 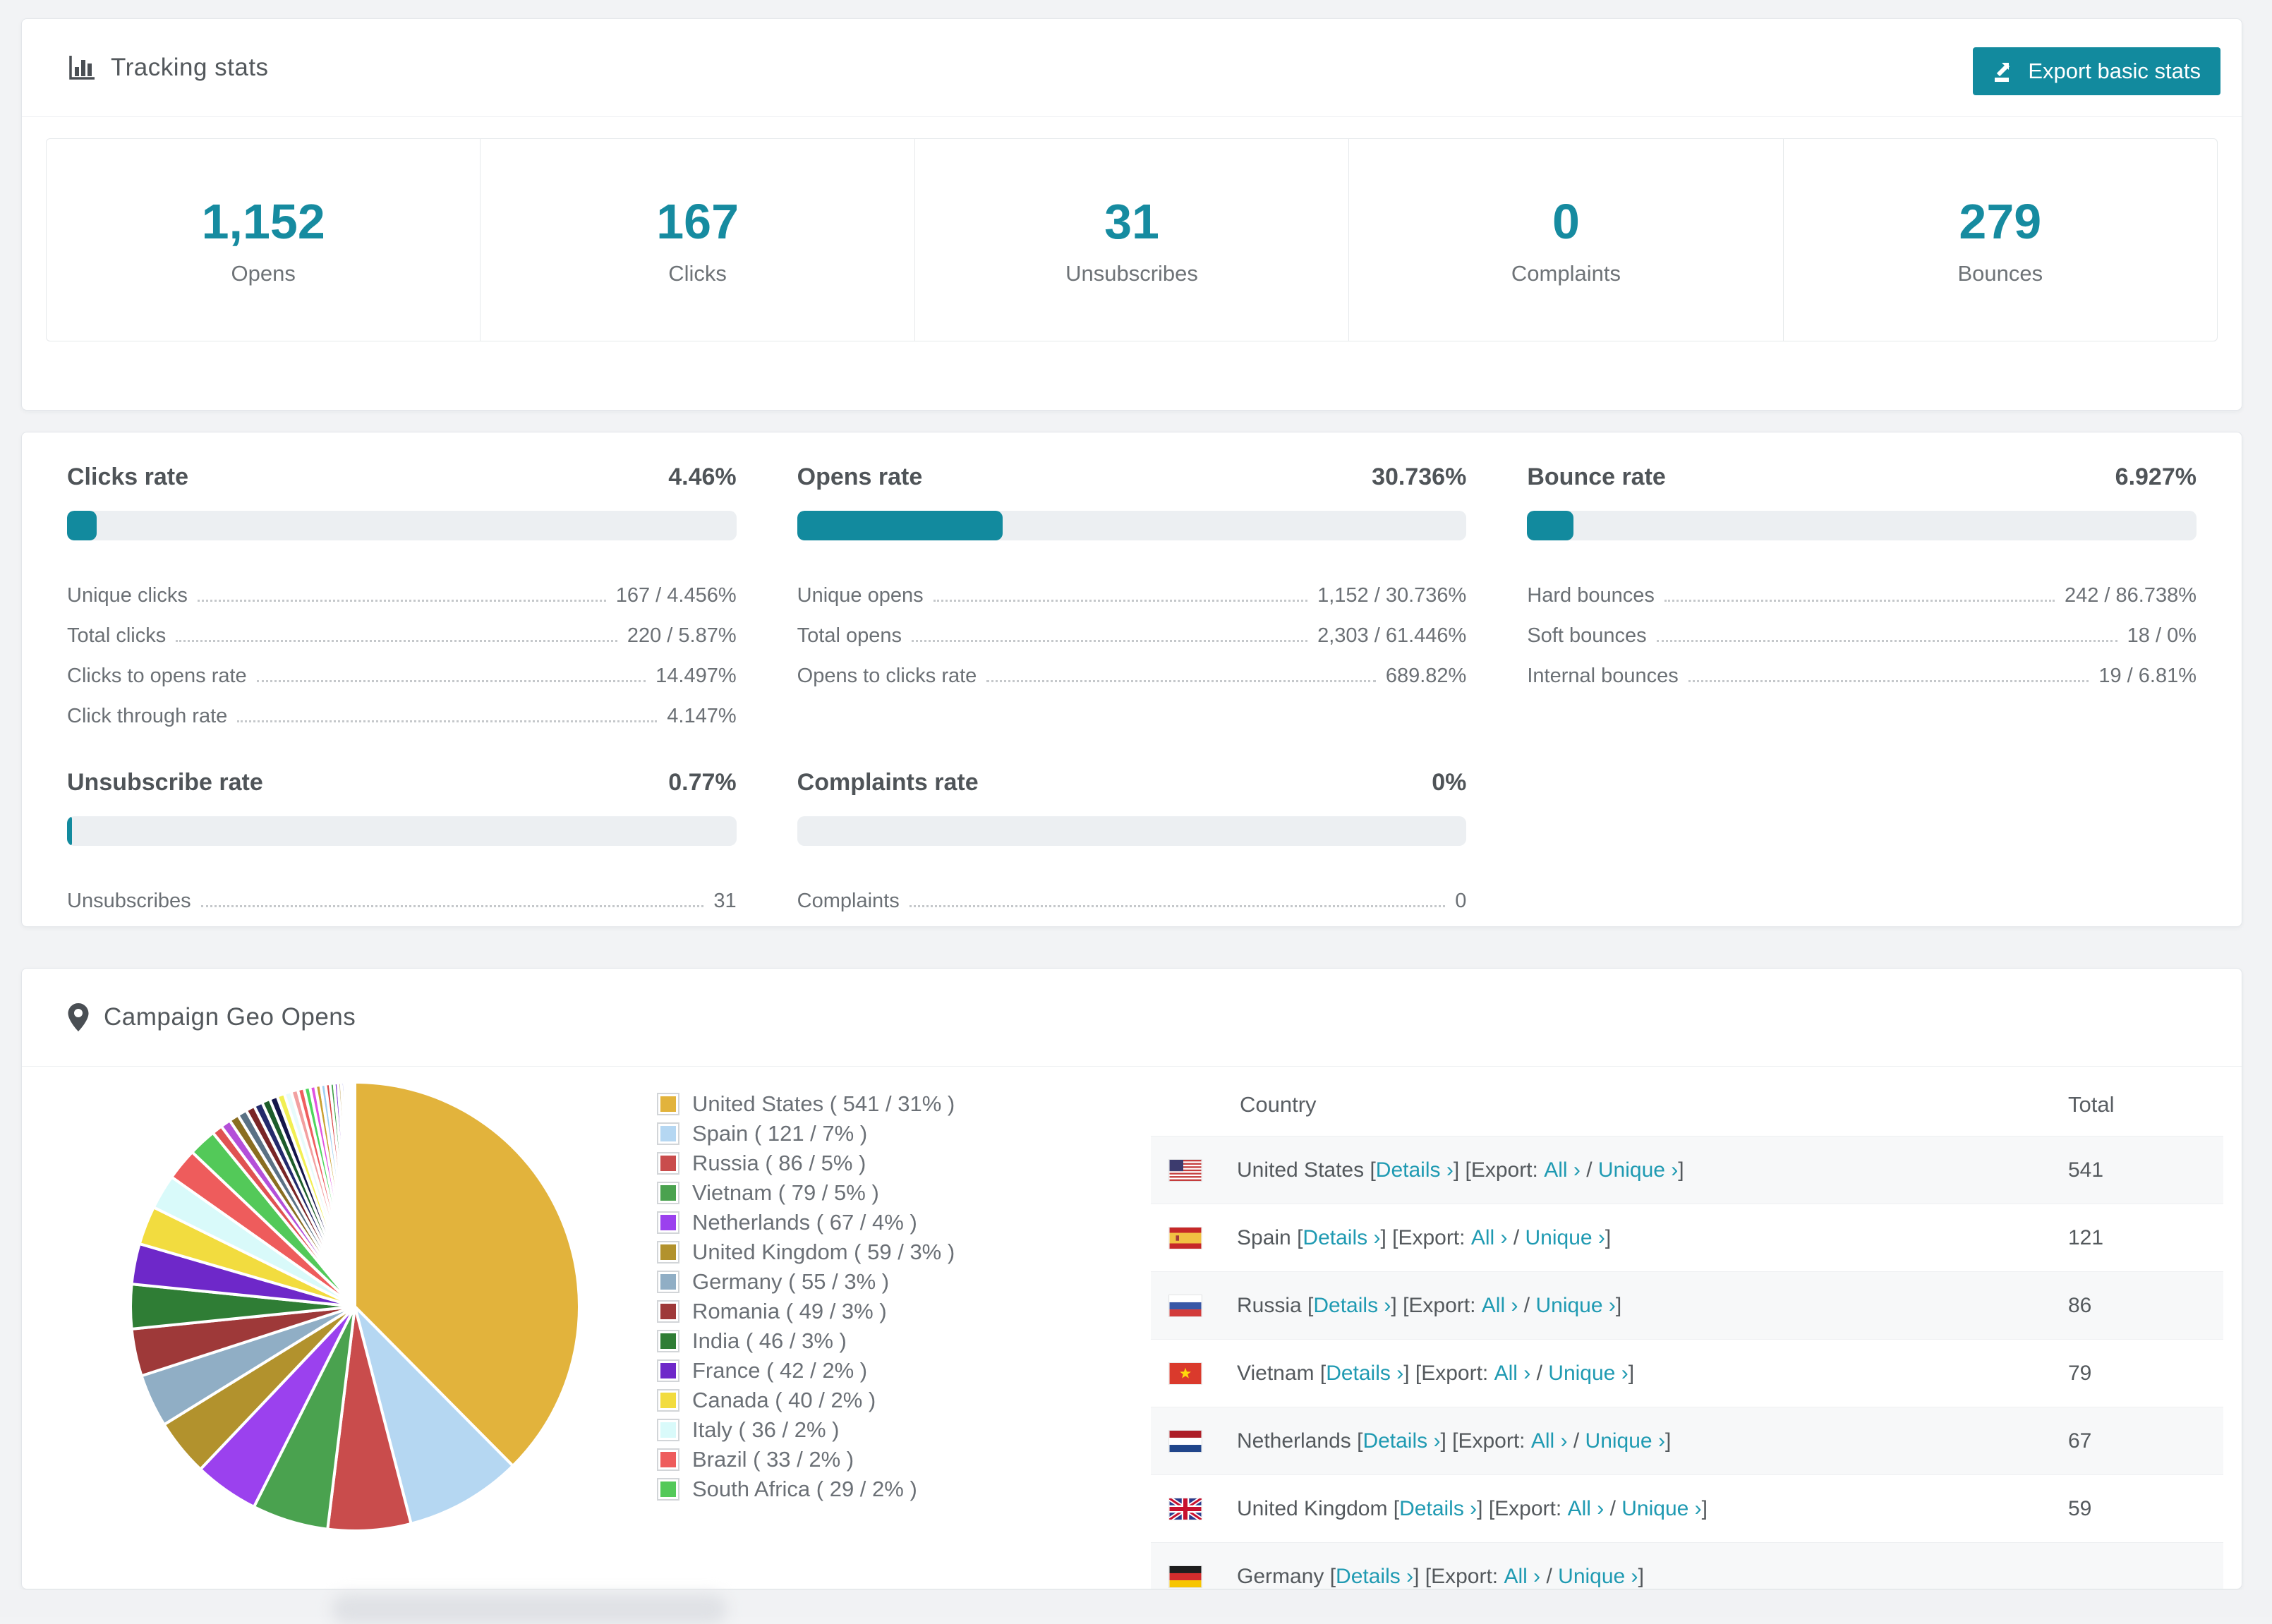 I want to click on es-flag-icon, so click(x=1185, y=1238).